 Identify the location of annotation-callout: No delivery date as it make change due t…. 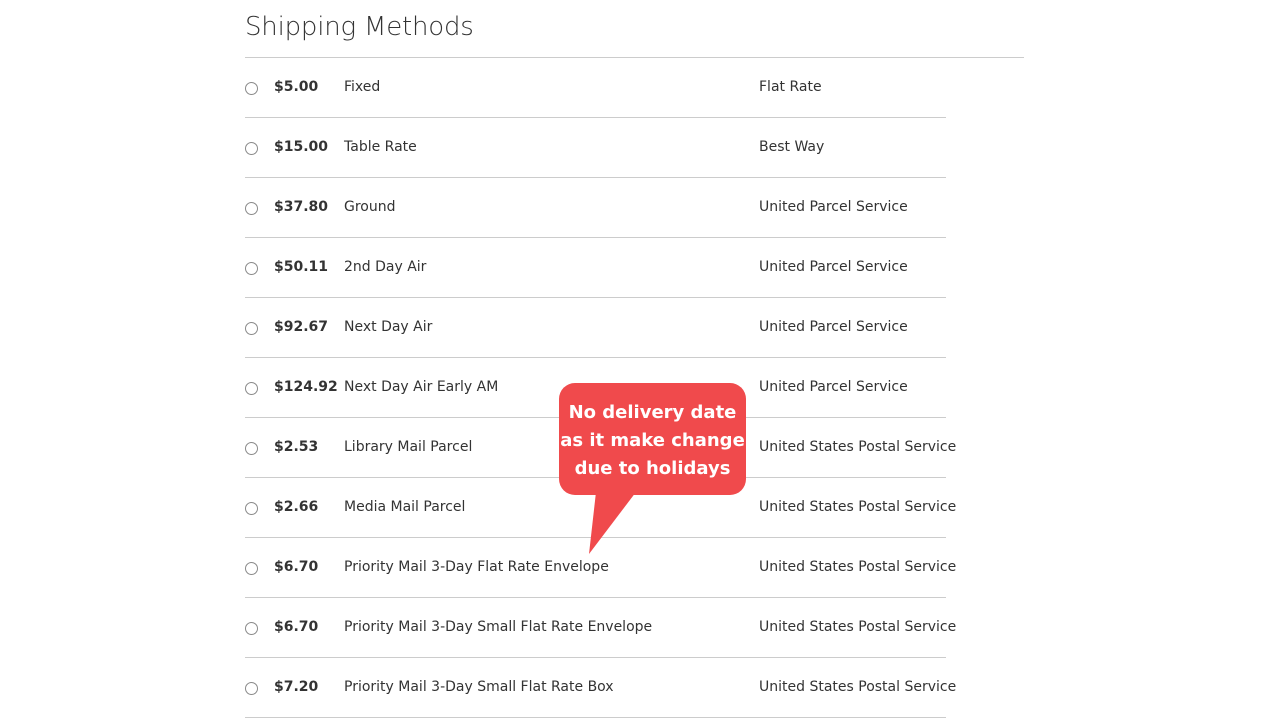
(652, 439).